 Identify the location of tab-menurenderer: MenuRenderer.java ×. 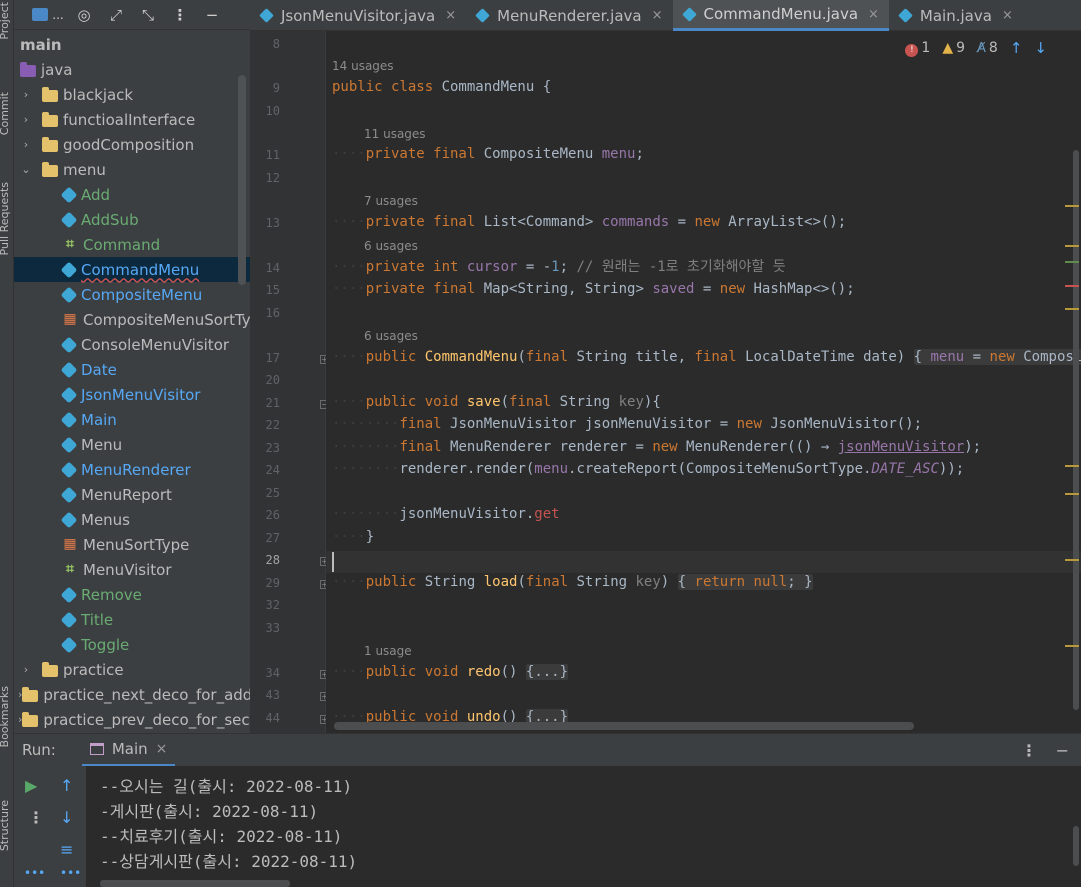
(569, 15).